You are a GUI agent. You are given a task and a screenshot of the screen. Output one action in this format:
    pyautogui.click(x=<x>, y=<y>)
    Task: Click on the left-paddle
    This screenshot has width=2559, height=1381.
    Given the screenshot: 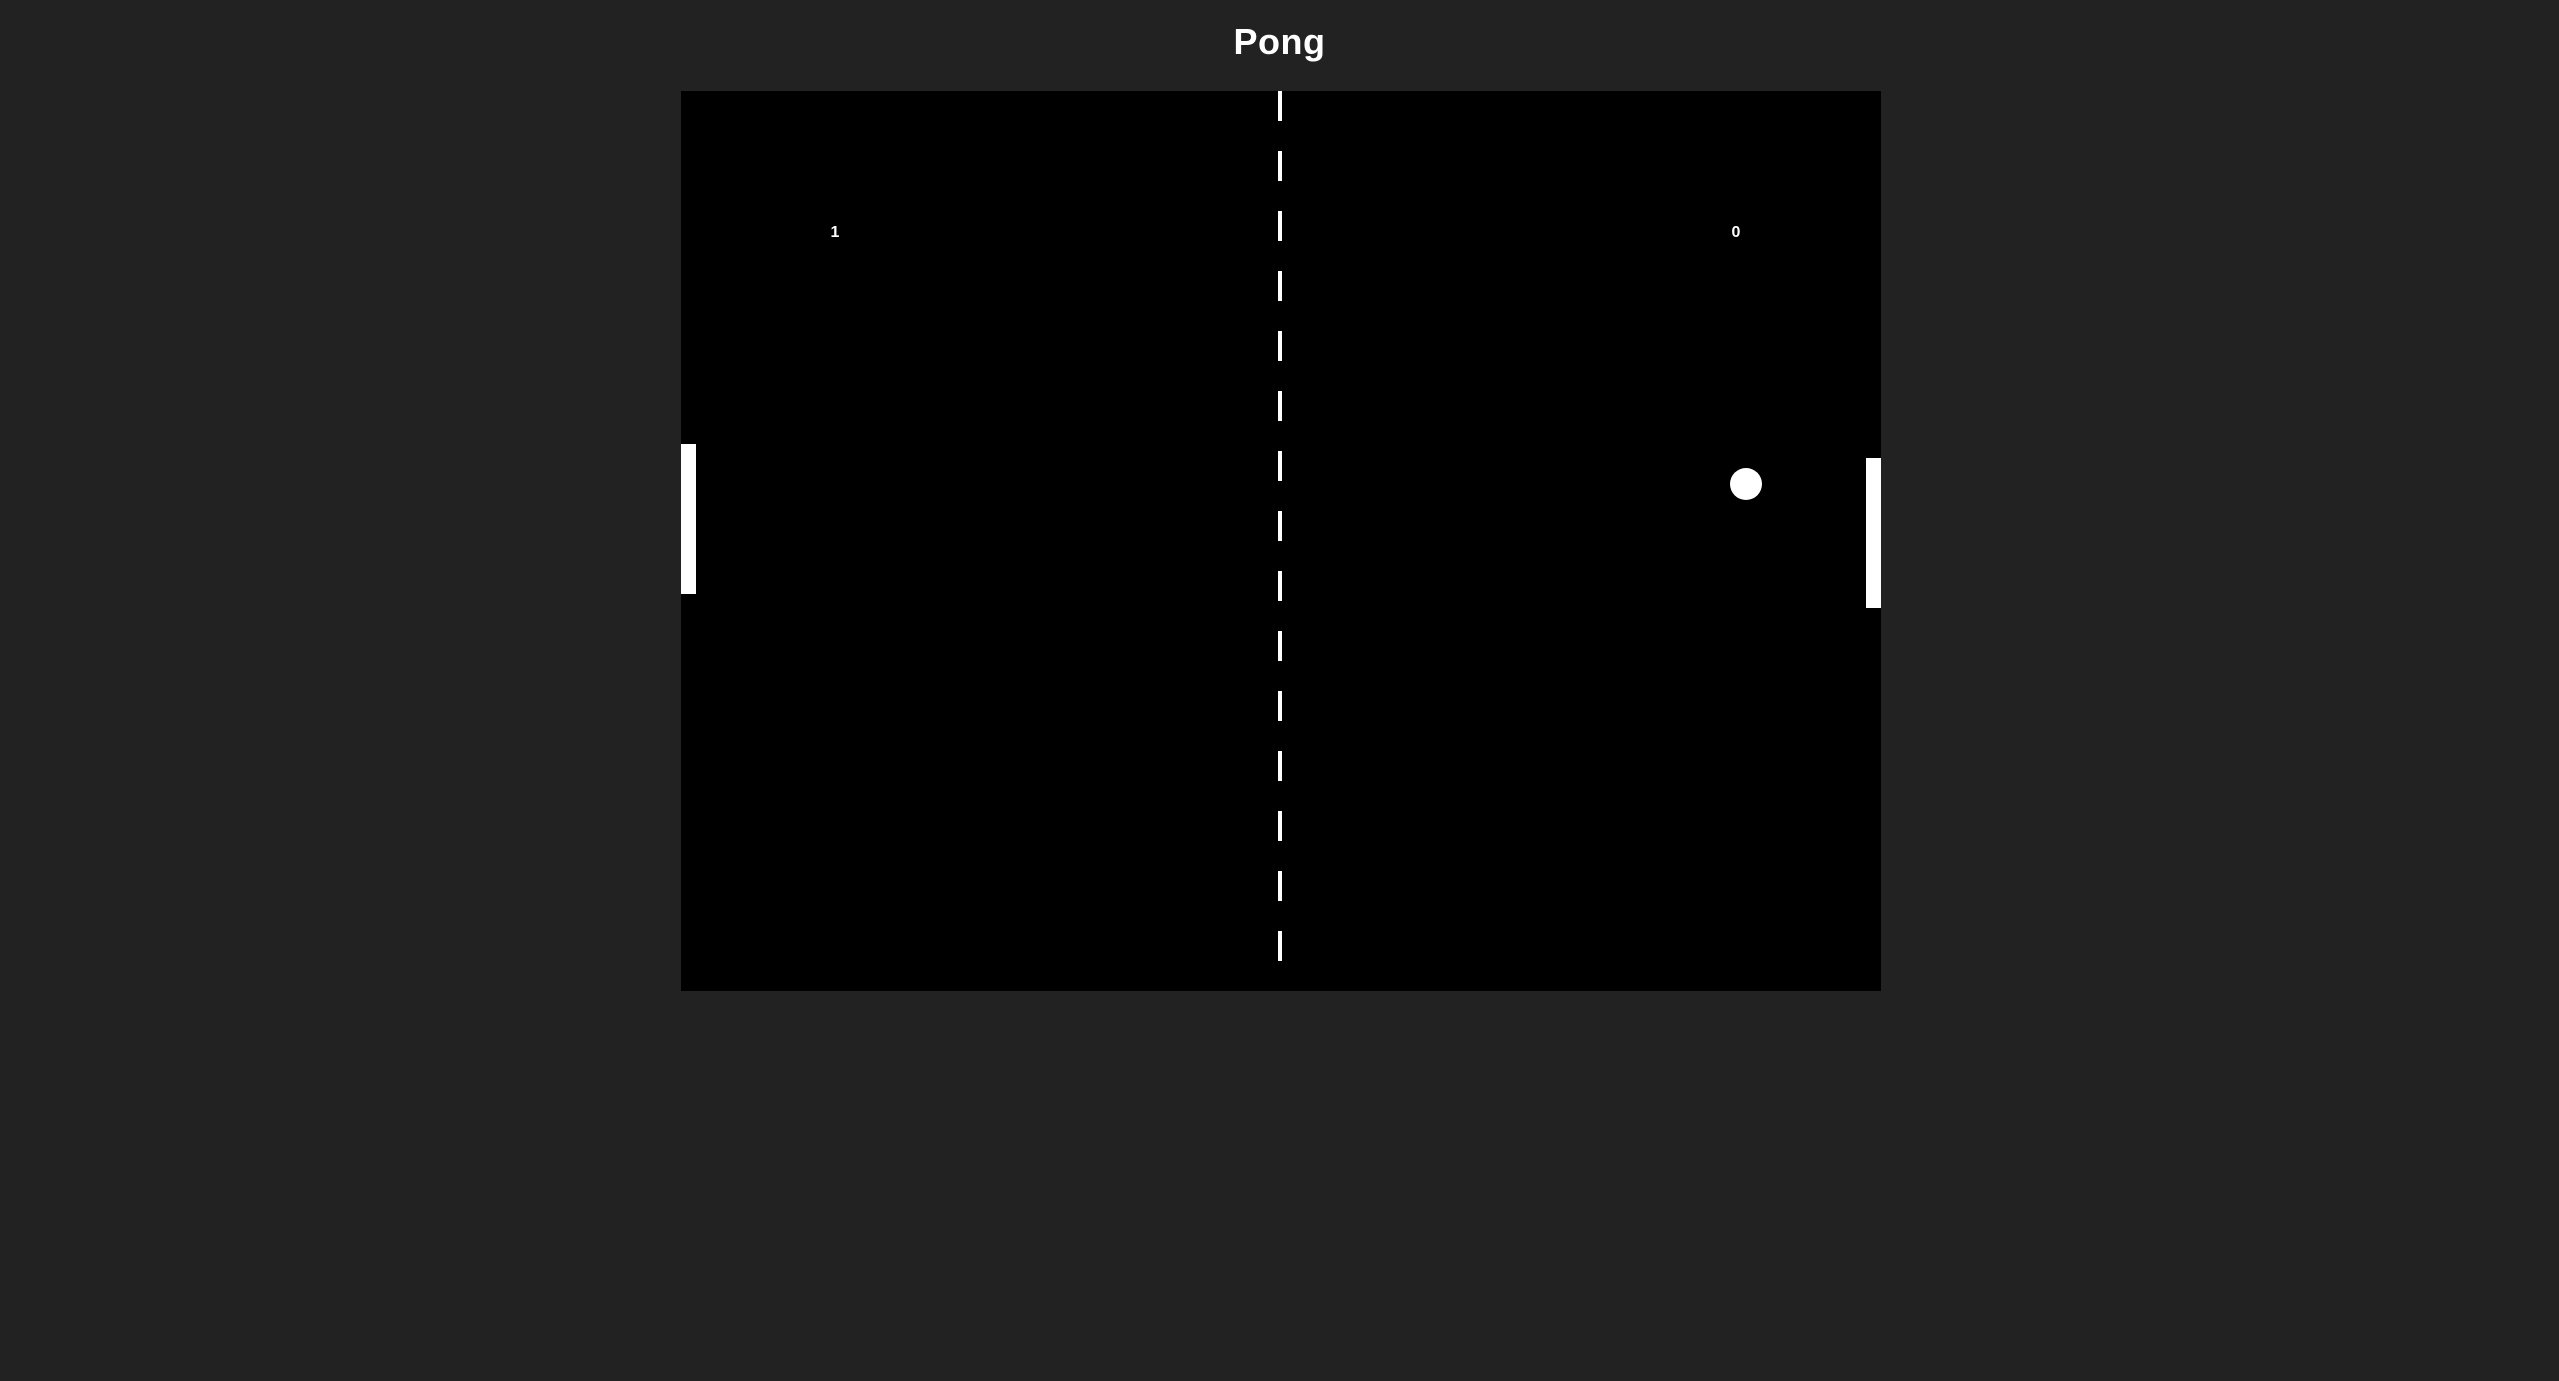 What is the action you would take?
    pyautogui.click(x=688, y=519)
    